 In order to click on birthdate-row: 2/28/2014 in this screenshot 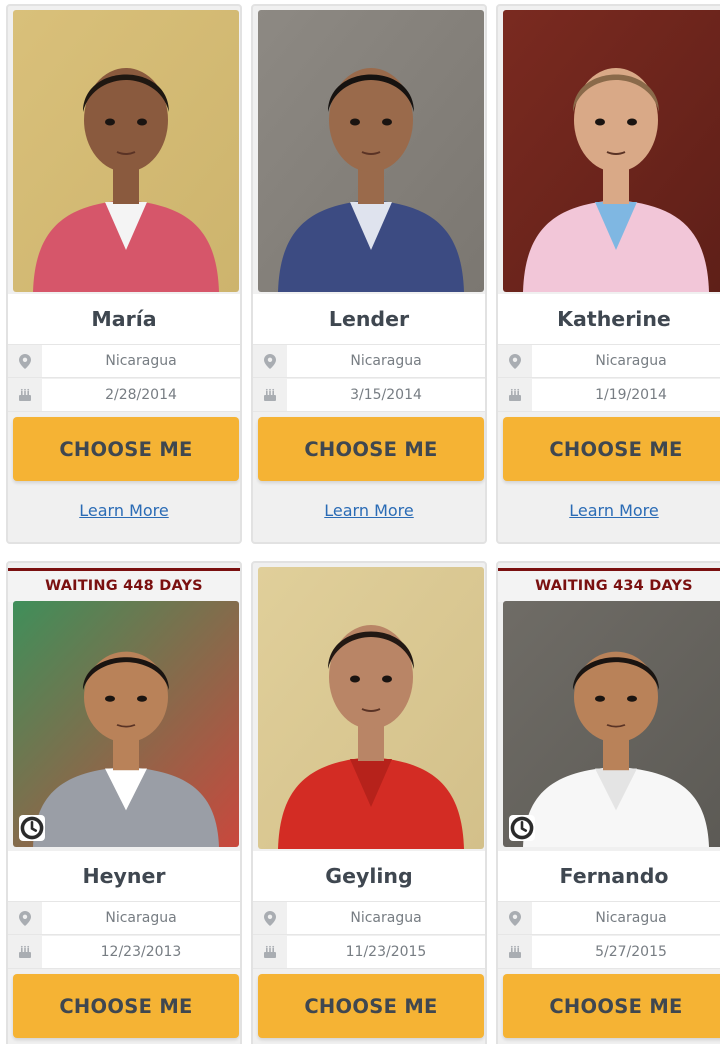, I will do `click(124, 395)`.